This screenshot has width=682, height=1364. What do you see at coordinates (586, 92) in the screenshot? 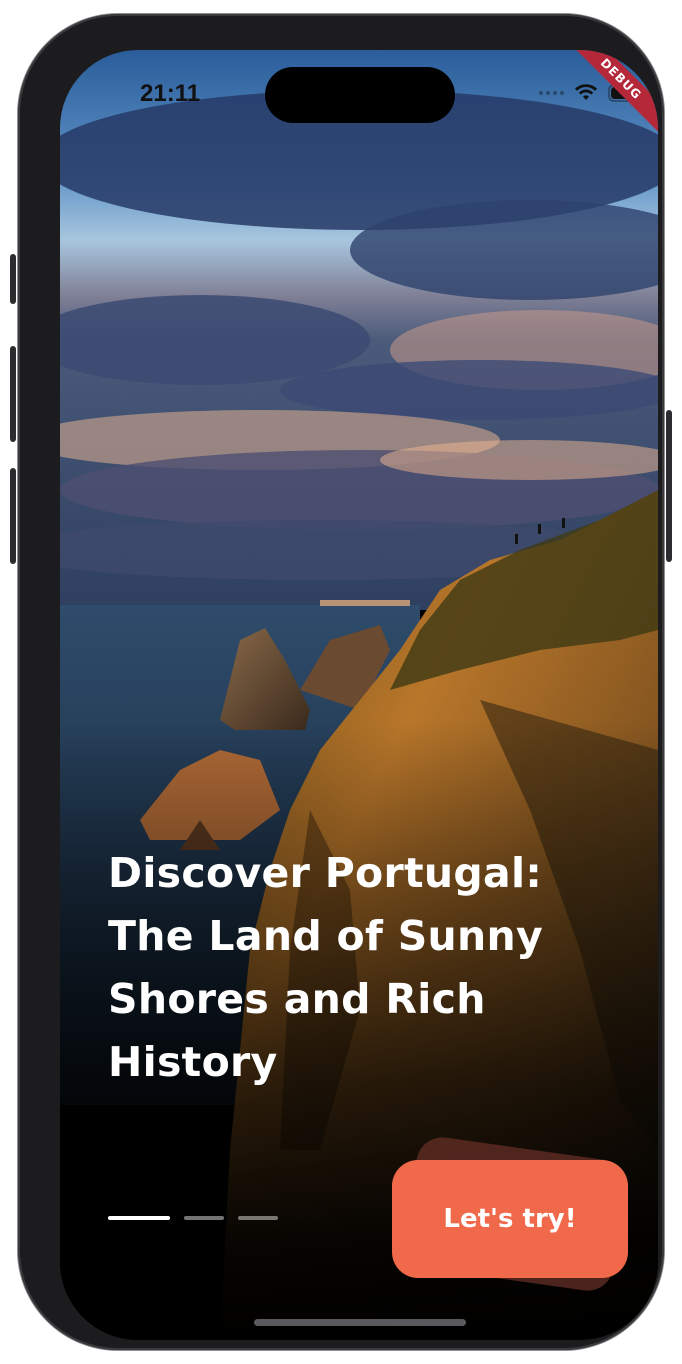
I see `wifi-icon` at bounding box center [586, 92].